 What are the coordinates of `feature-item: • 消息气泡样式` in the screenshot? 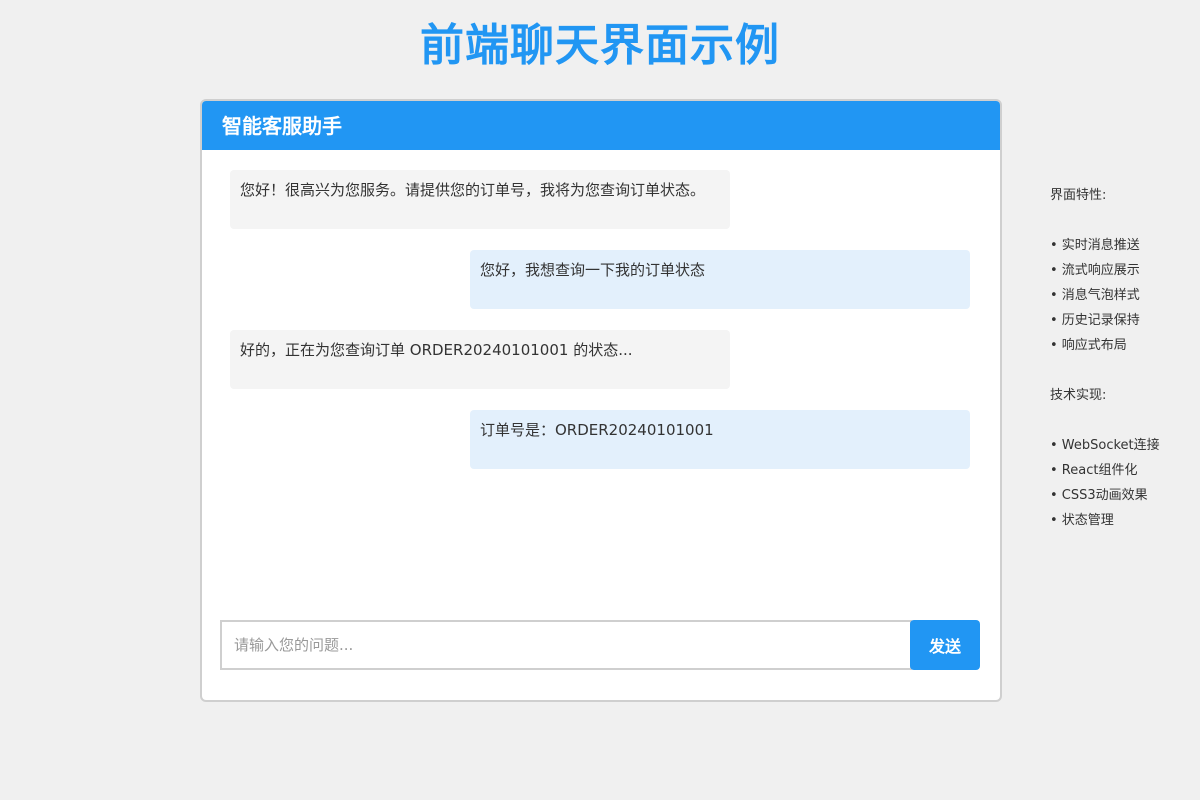 It's located at (1095, 295).